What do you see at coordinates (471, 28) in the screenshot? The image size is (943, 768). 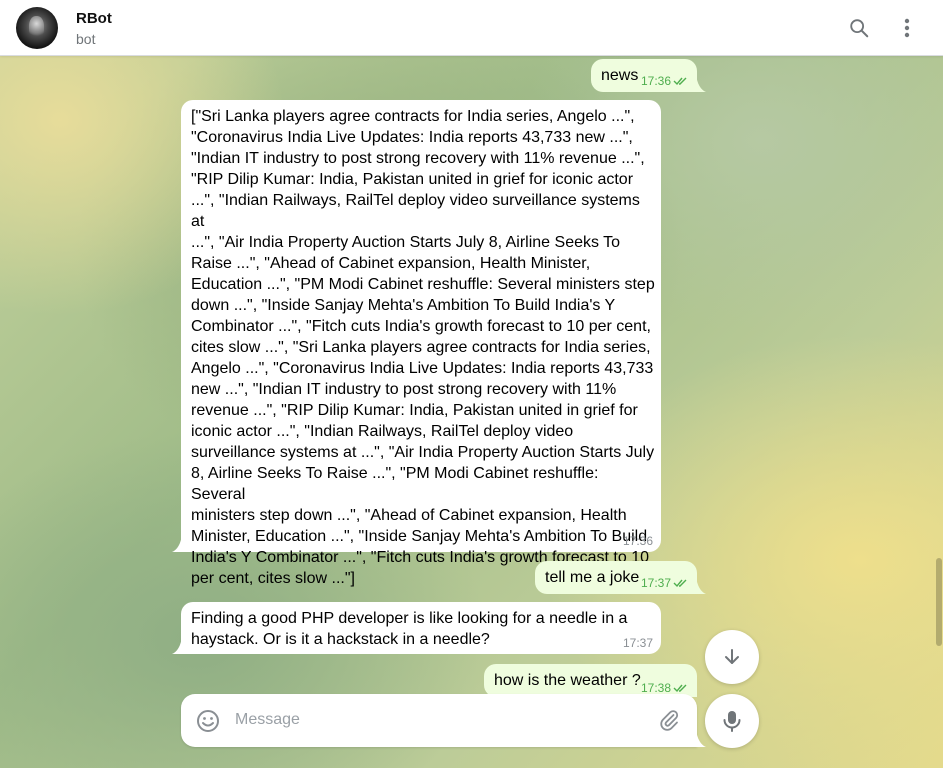 I see `chat-header: RBot bot` at bounding box center [471, 28].